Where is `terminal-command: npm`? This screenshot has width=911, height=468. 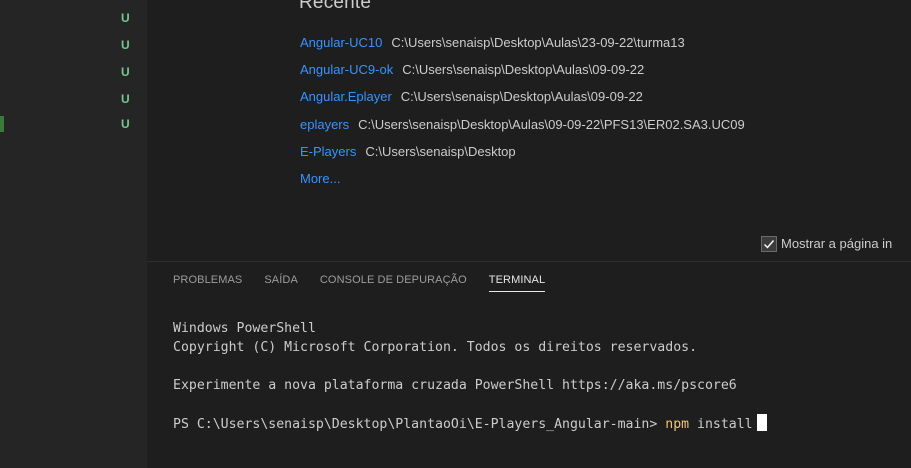
terminal-command: npm is located at coordinates (677, 424).